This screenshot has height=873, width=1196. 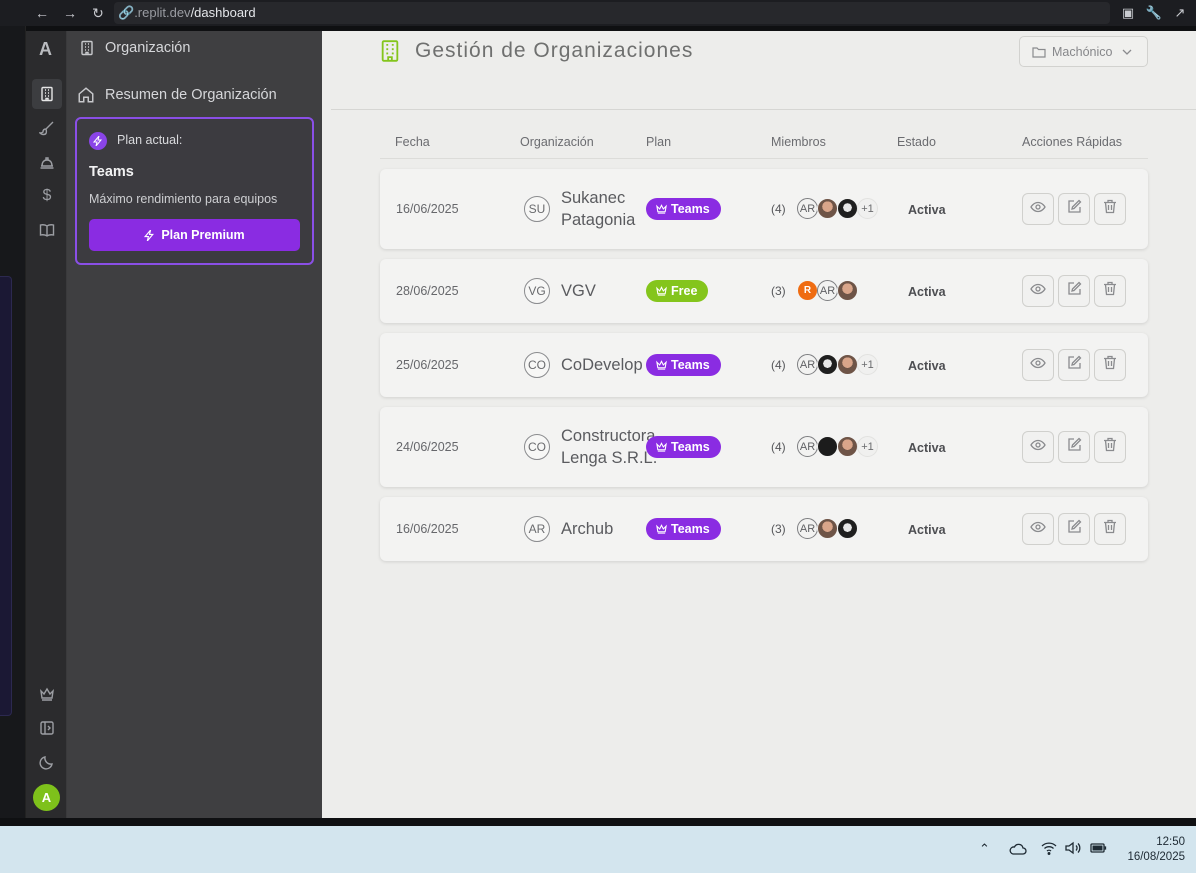 I want to click on browser-toolbar: ← → ↻ 🔗.replit.dev/dashboard ▣ 🔧 ↗, so click(x=598, y=13).